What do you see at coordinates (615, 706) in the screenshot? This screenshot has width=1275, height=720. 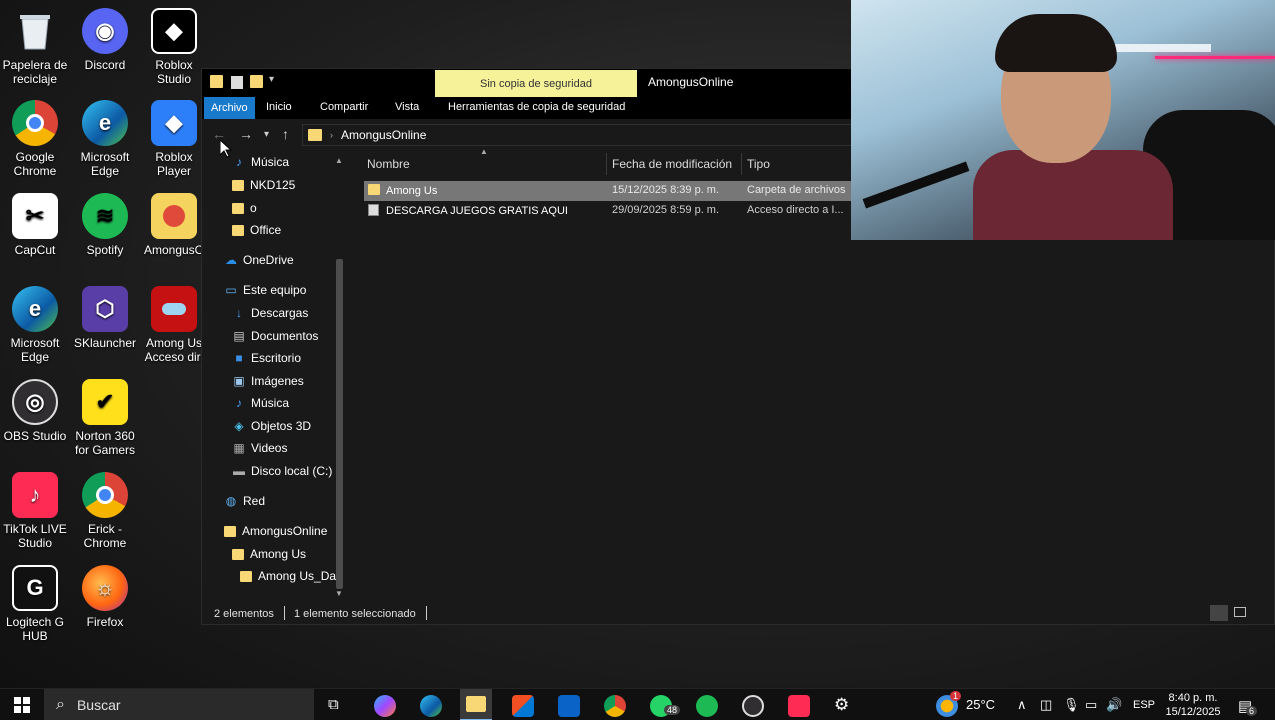 I see `chrome-icon` at bounding box center [615, 706].